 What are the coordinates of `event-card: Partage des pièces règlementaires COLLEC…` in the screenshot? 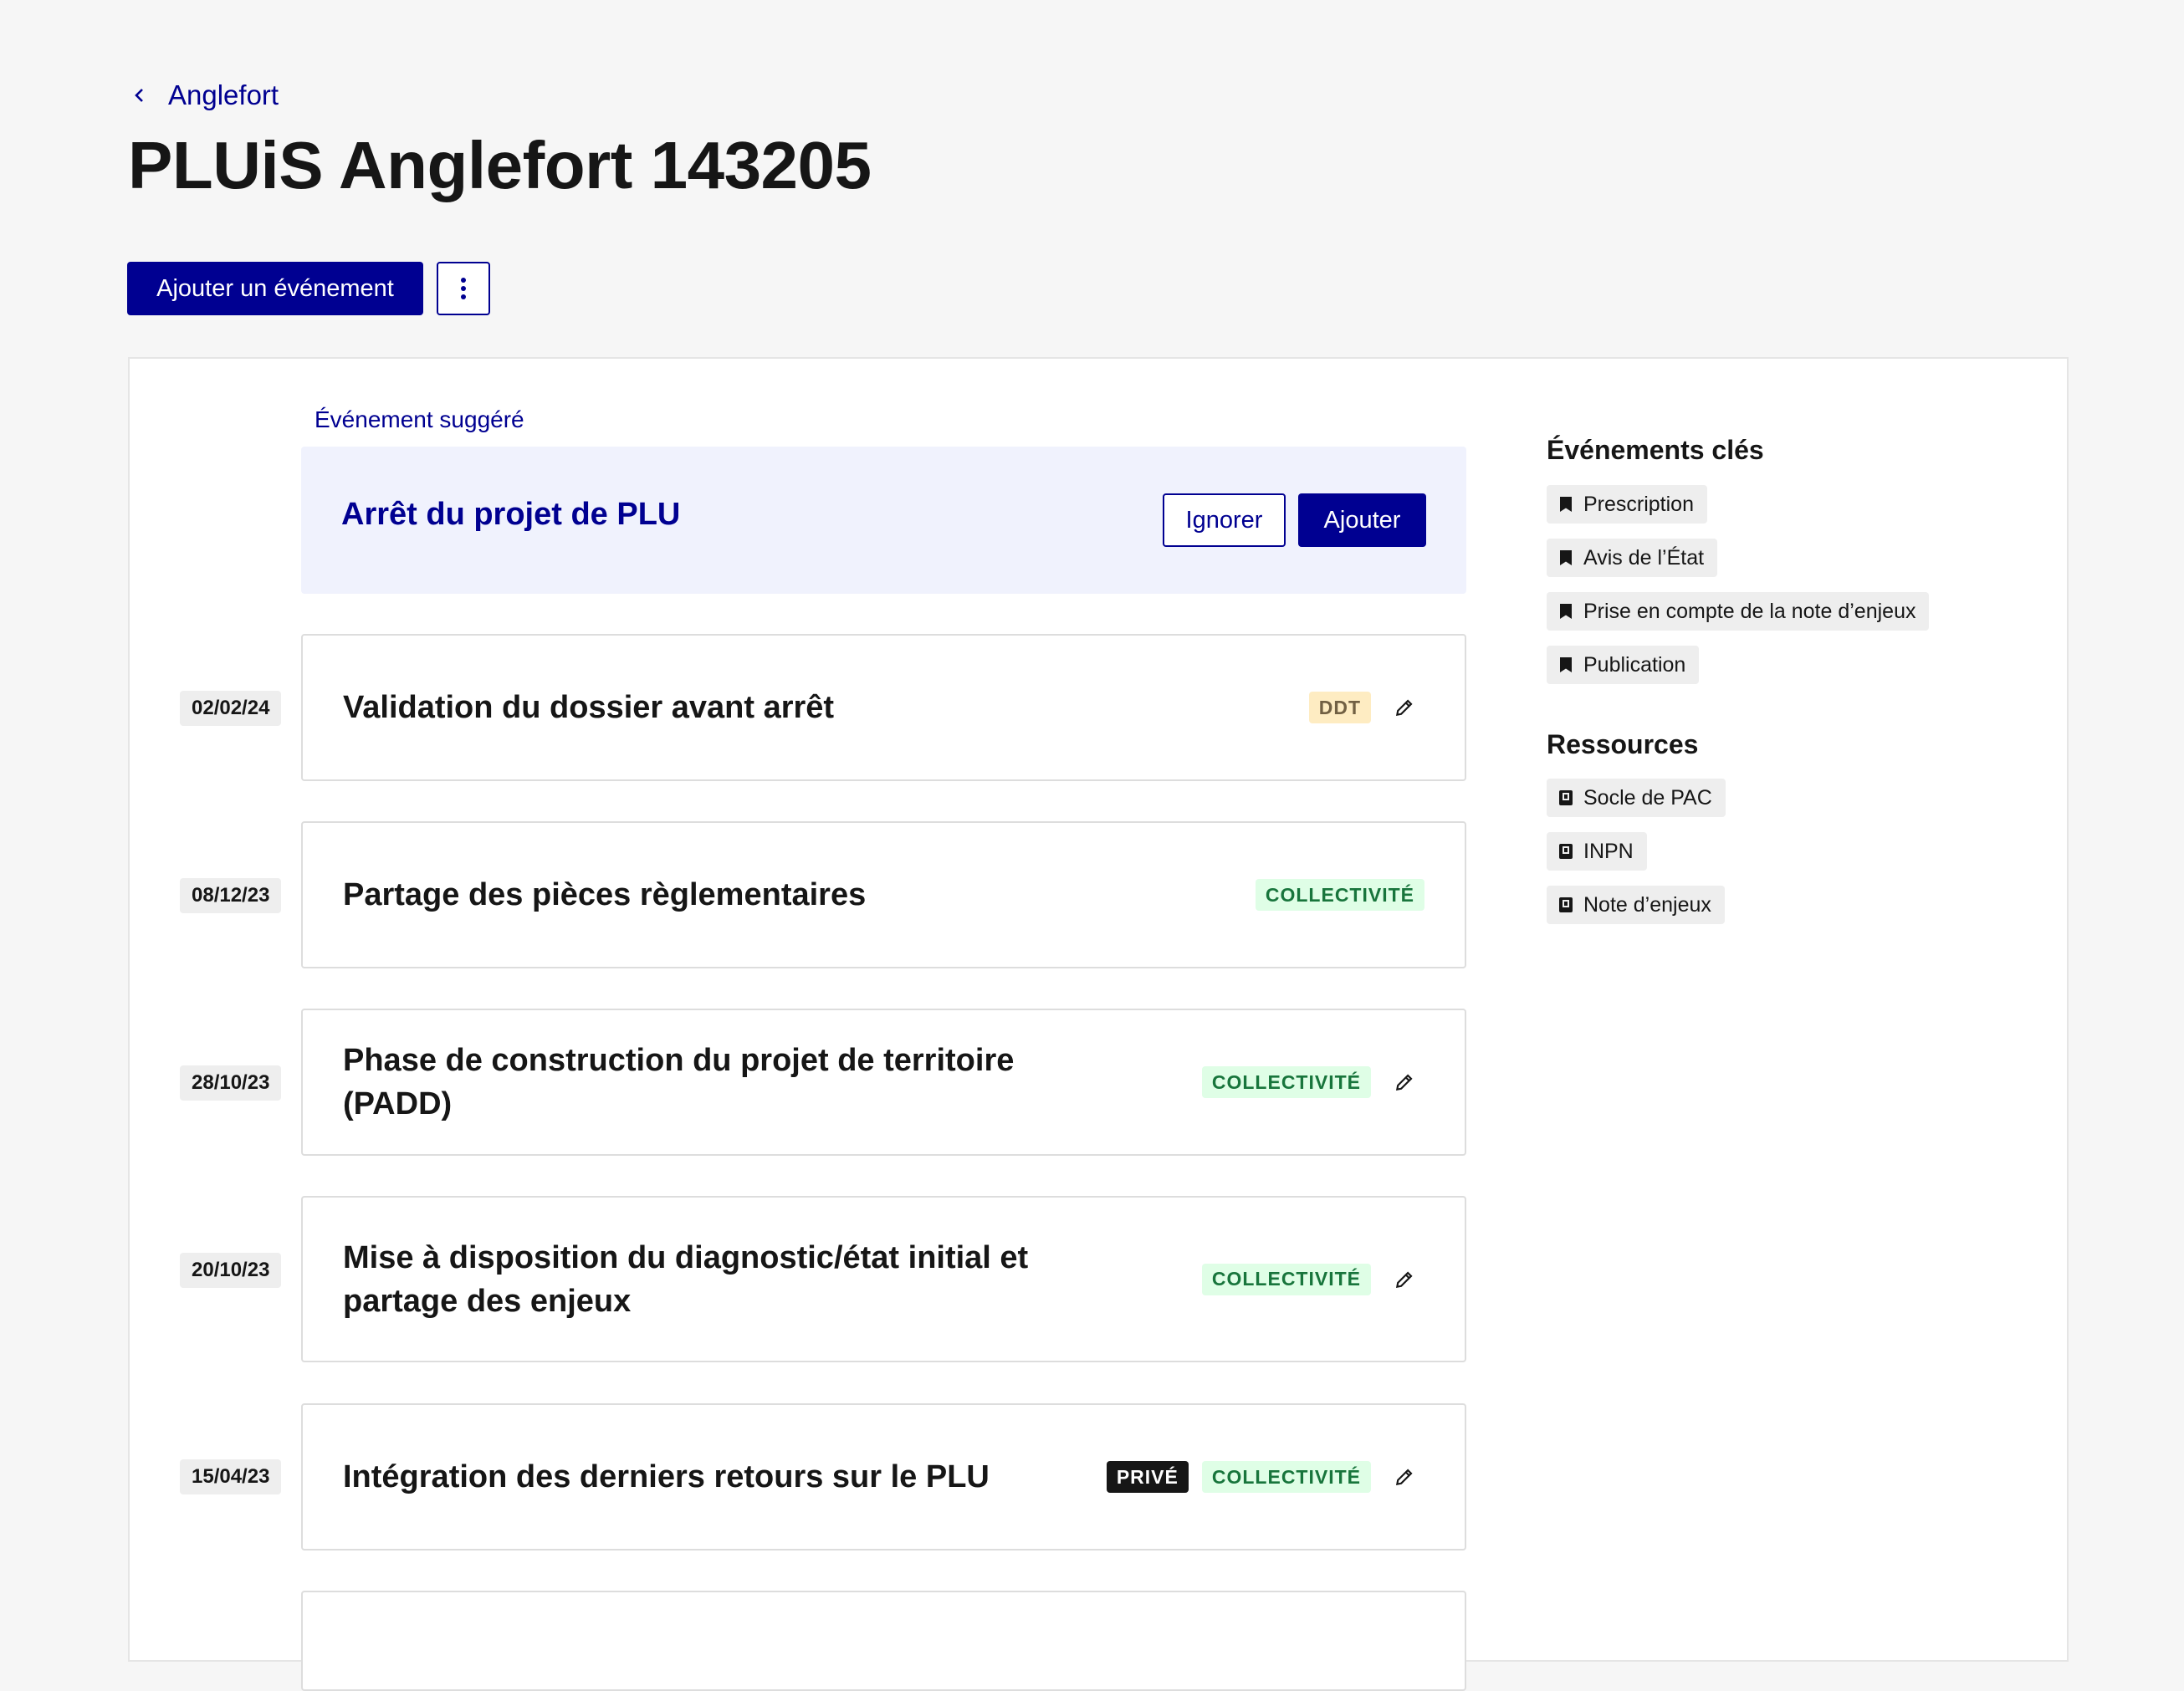 It's located at (883, 894).